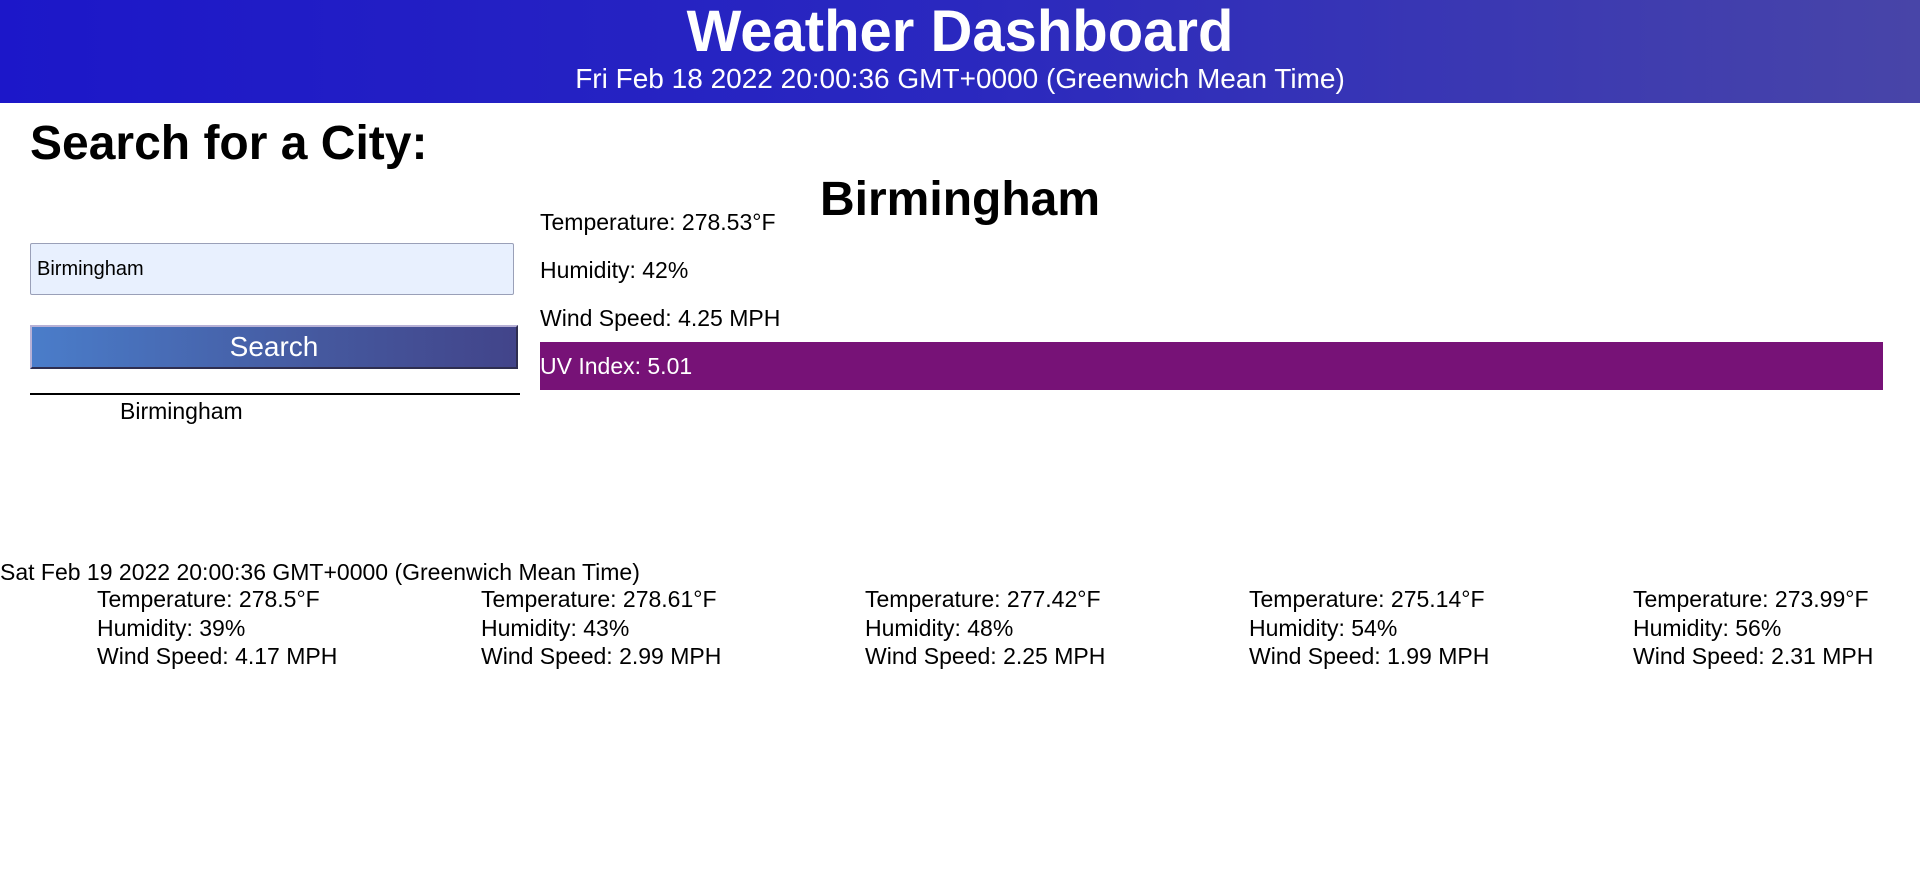  What do you see at coordinates (275, 394) in the screenshot?
I see `search-history-divider` at bounding box center [275, 394].